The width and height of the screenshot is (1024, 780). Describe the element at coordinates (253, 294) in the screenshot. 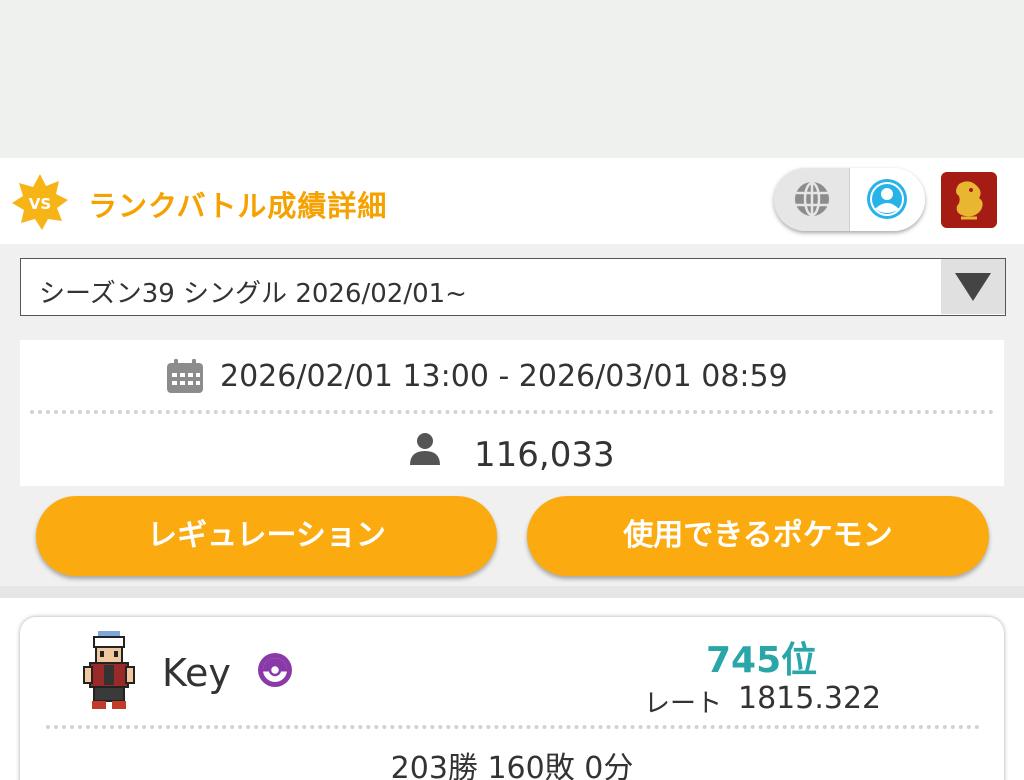

I see `season-select-value: シーズン39 シングル 2026/02/01~` at that location.